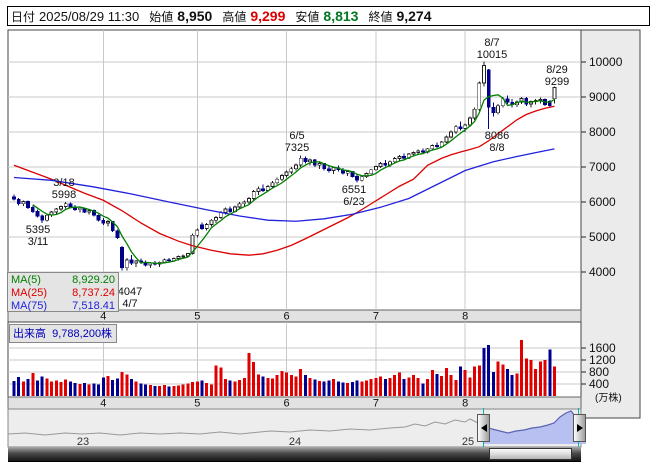  I want to click on low-value: 8,813, so click(341, 16).